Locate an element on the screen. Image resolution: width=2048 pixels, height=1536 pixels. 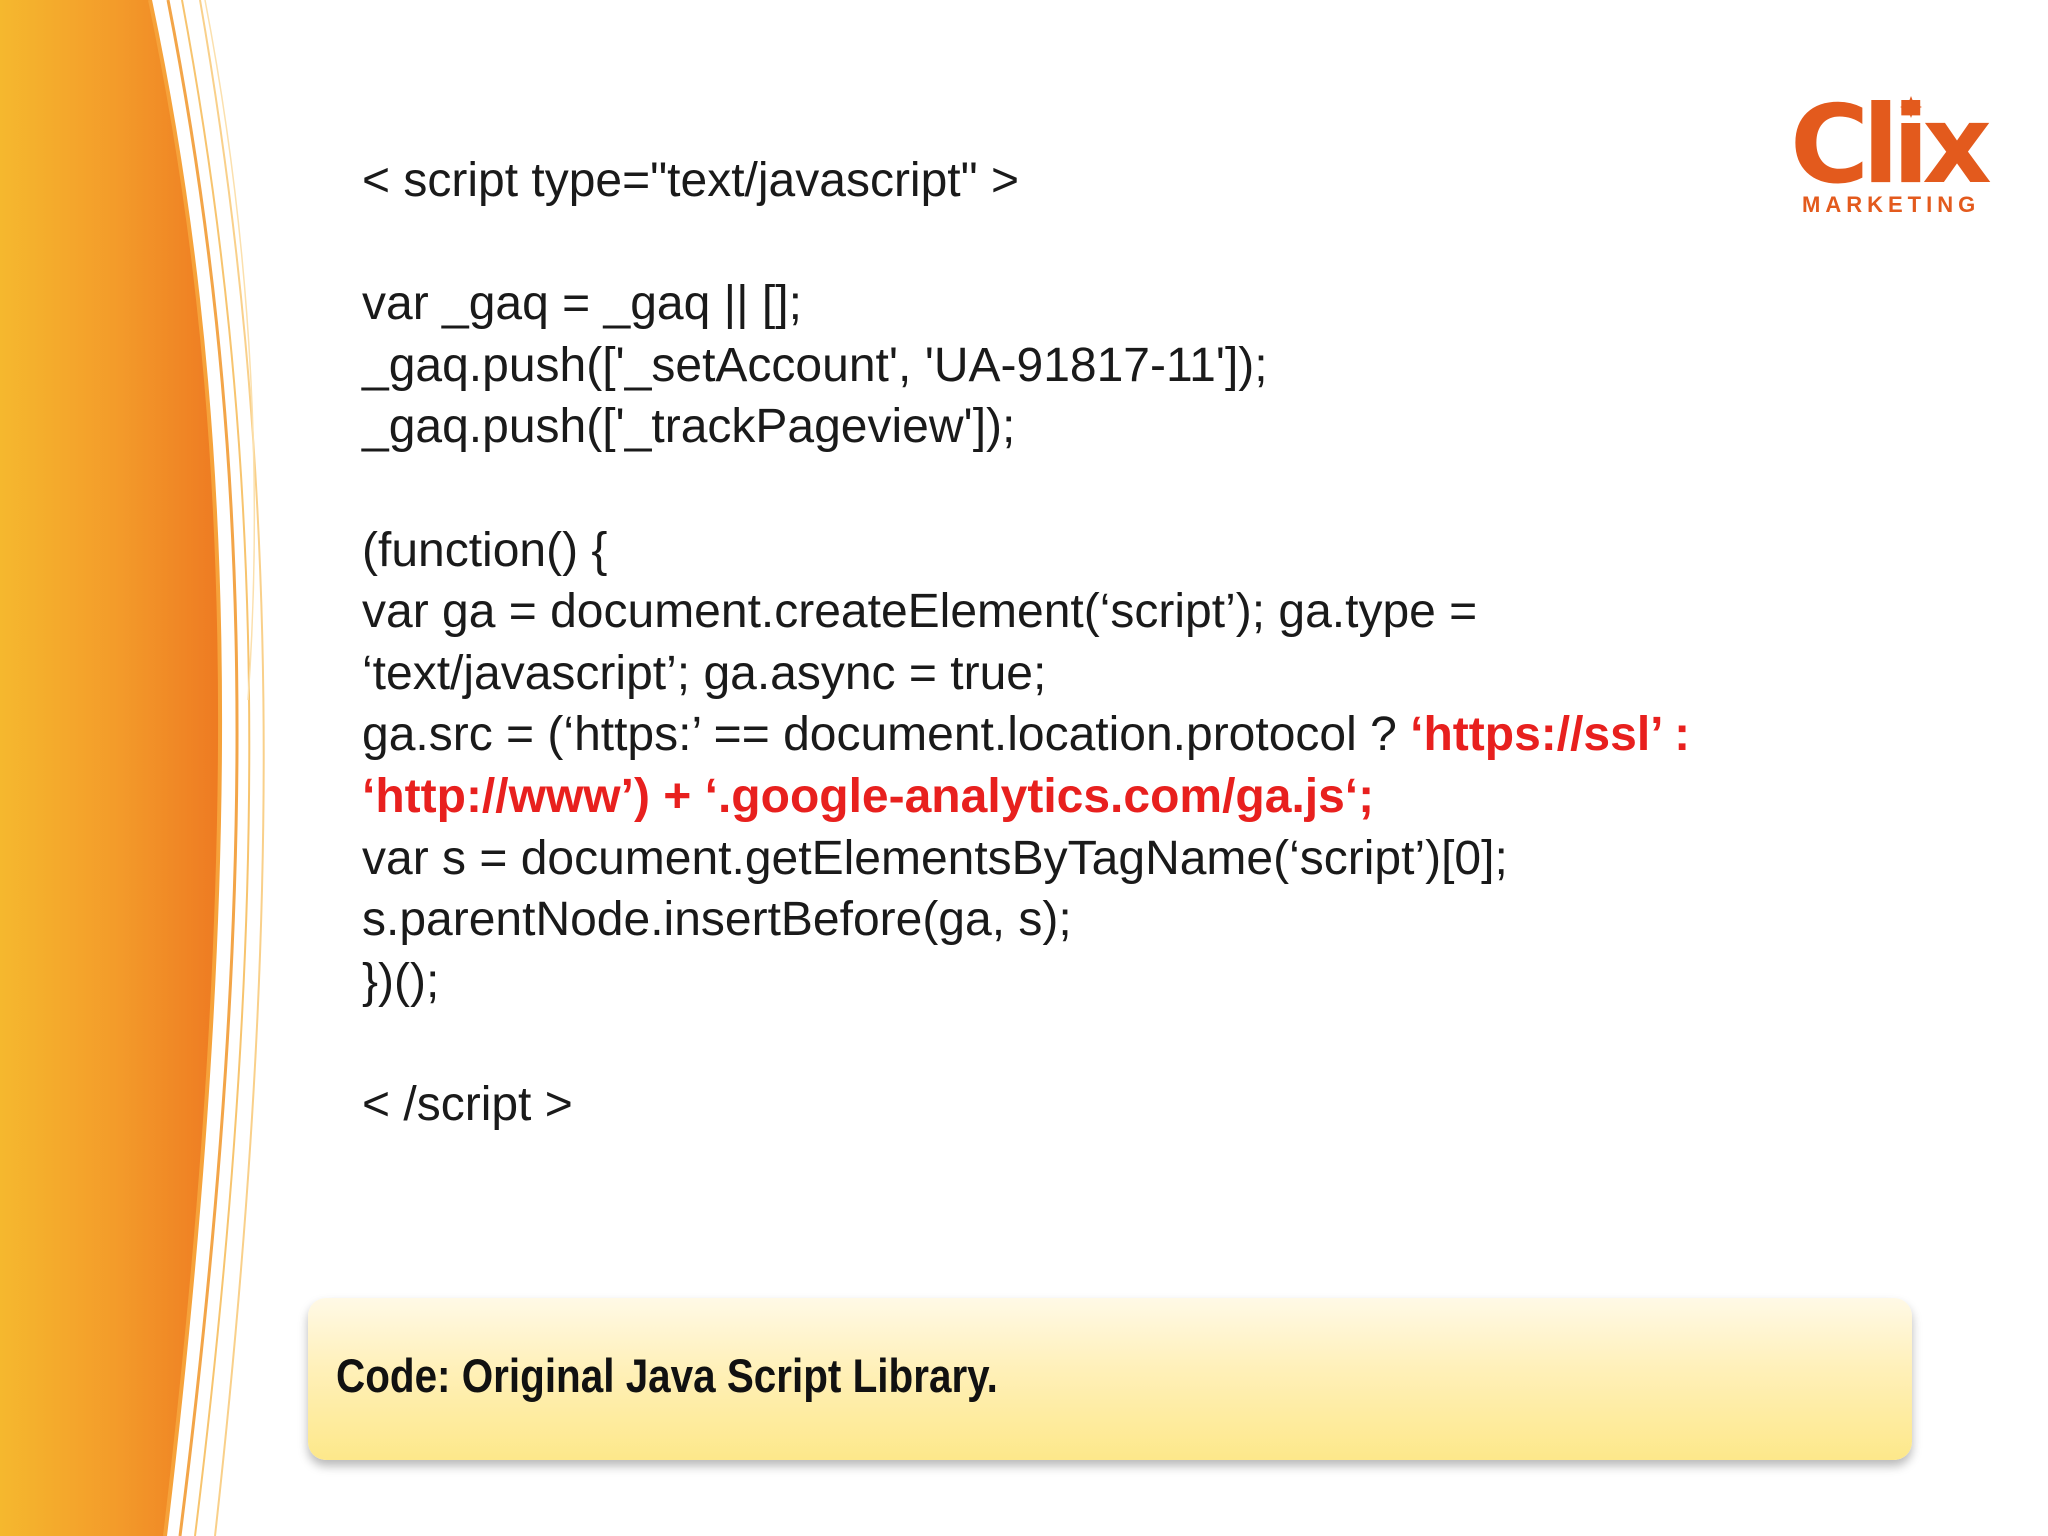
logo-star-icon is located at coordinates (1911, 107).